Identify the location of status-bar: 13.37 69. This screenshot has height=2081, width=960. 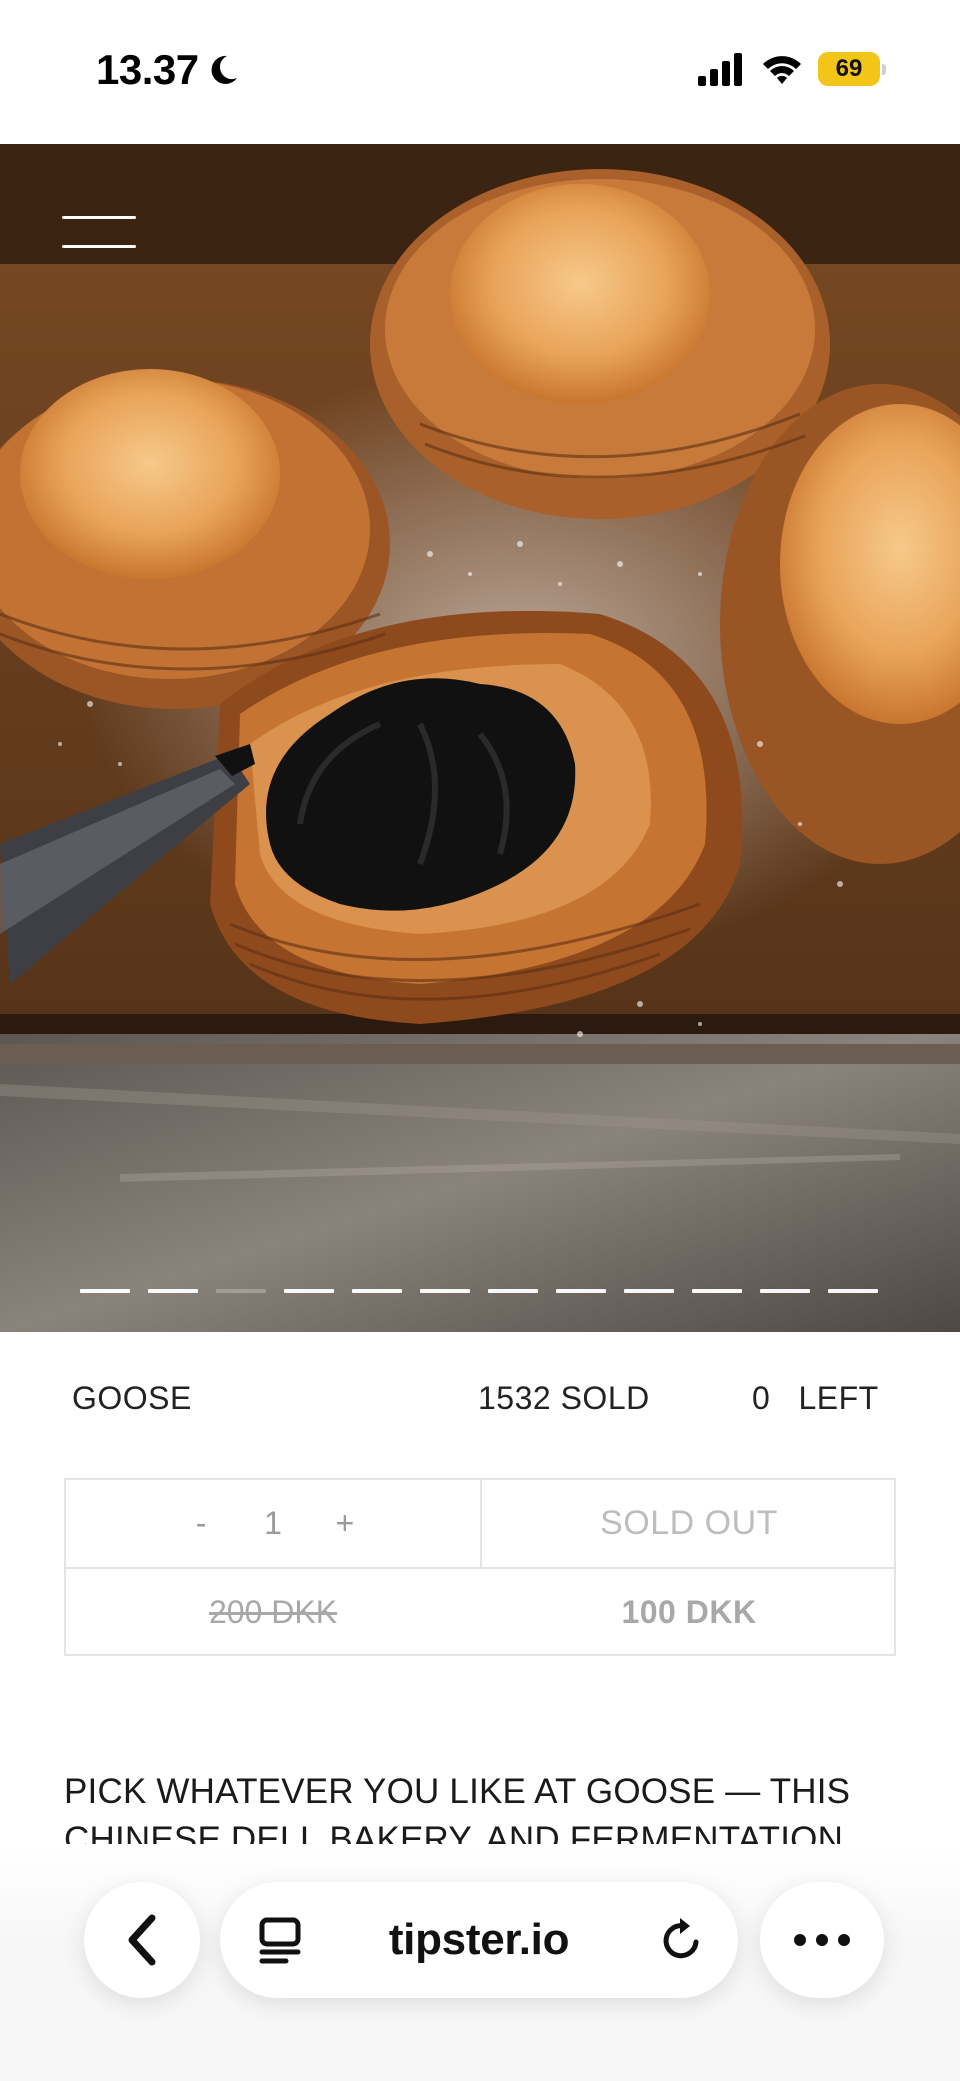
(480, 72).